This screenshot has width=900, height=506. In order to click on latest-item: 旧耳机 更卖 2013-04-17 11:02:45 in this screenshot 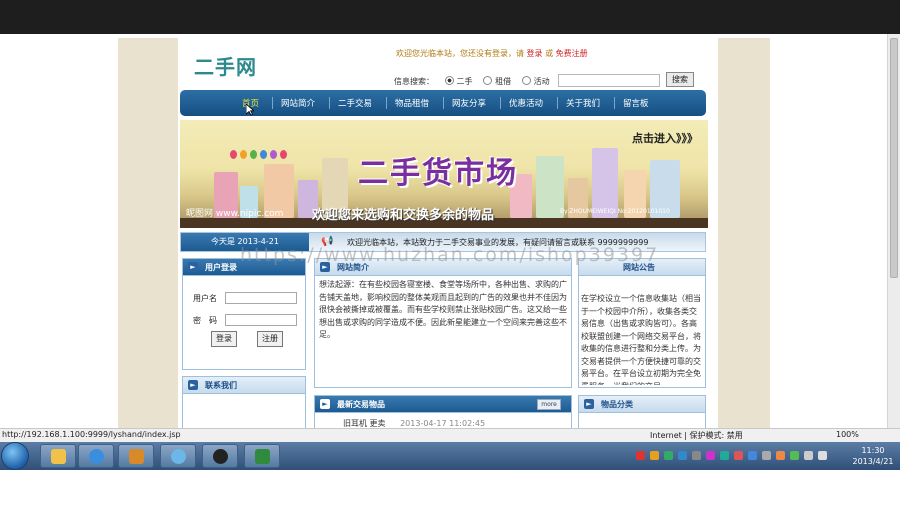, I will do `click(414, 423)`.